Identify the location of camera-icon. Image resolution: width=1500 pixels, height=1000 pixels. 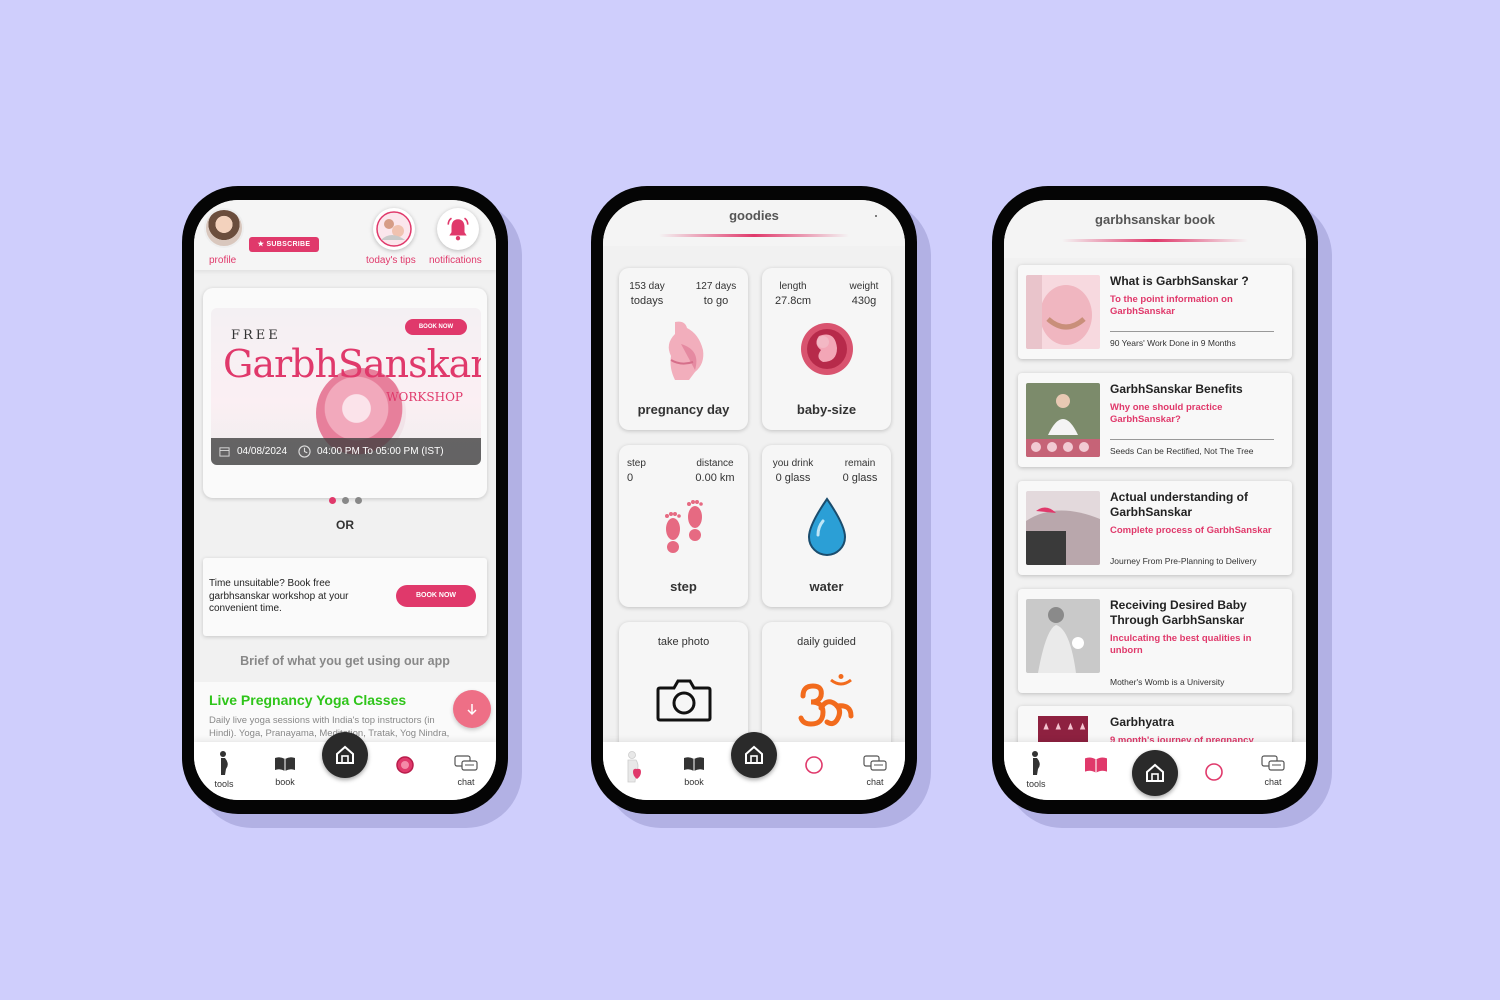
(684, 700).